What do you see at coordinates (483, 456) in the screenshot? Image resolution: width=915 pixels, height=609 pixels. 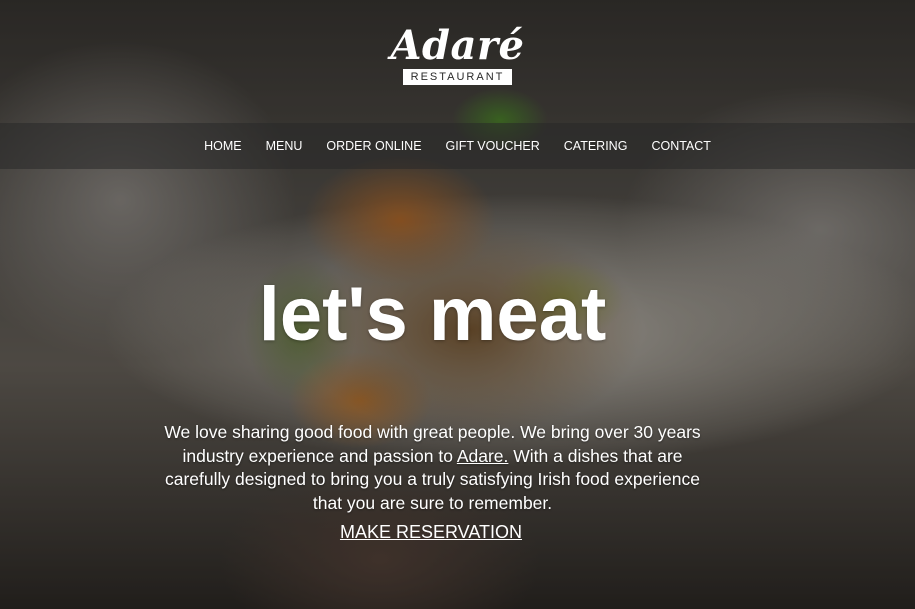 I see `adare-link: Adare.` at bounding box center [483, 456].